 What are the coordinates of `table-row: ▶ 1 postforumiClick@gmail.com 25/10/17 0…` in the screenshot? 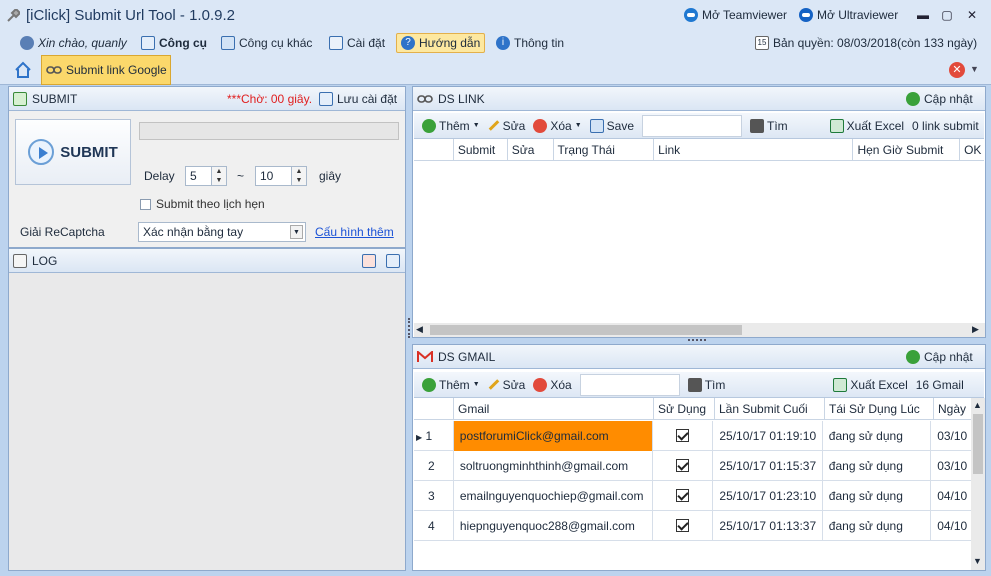 It's located at (692, 436).